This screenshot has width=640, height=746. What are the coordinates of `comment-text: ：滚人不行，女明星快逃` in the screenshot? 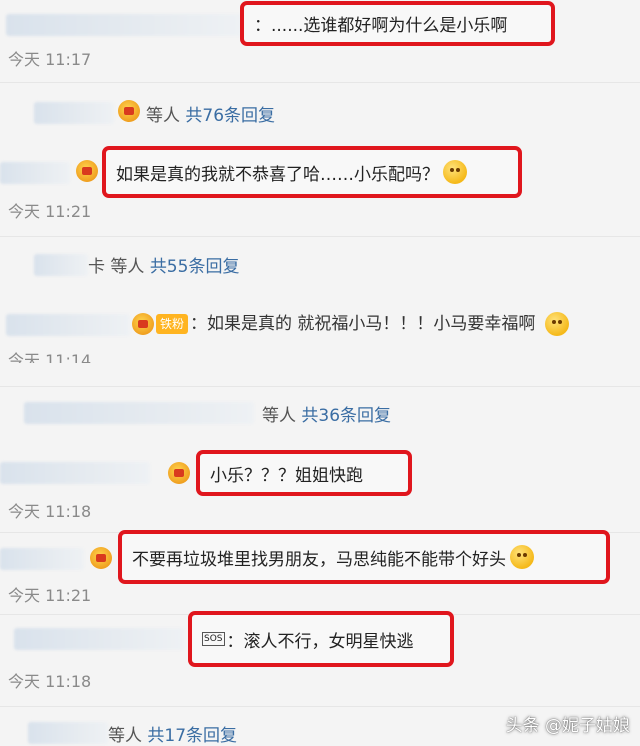 It's located at (320, 641).